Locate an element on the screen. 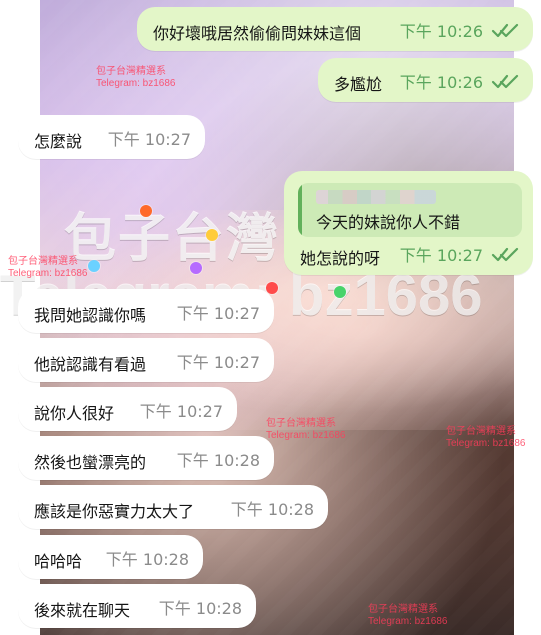 The height and width of the screenshot is (635, 541). message-bubble-incoming: 應該是你惡實力太大了 下午 10:28 is located at coordinates (173, 507).